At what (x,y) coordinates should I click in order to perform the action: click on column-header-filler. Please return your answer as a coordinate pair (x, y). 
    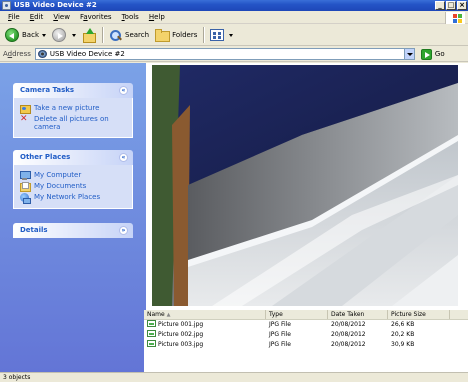
    Looking at the image, I should click on (459, 314).